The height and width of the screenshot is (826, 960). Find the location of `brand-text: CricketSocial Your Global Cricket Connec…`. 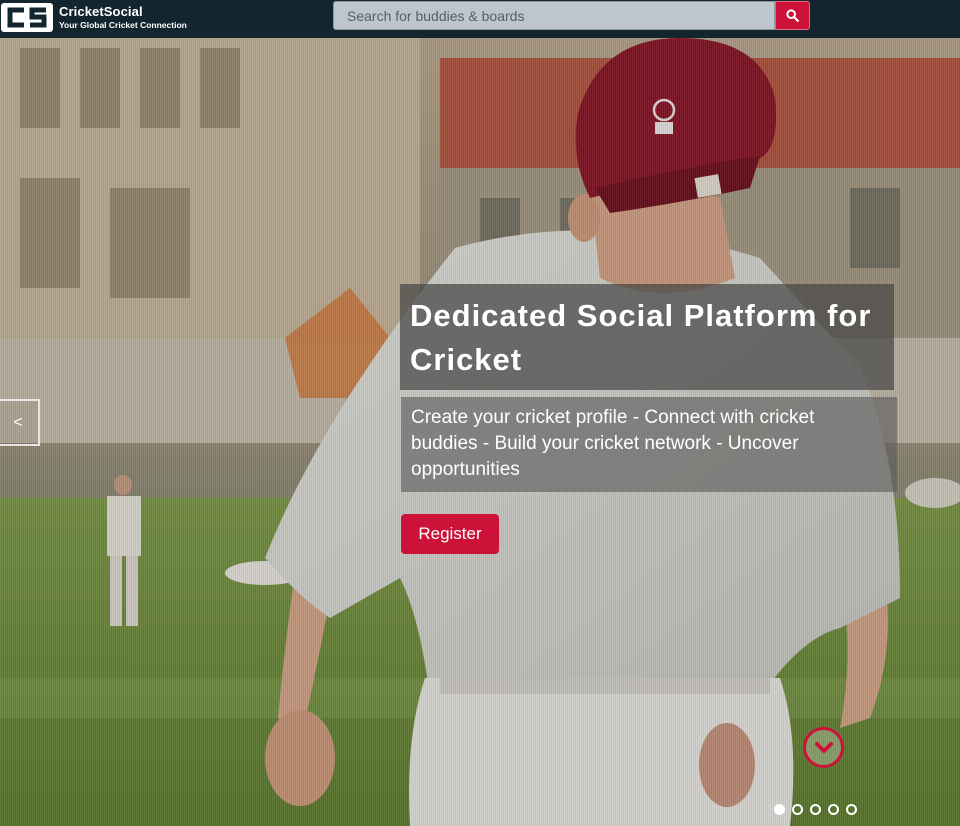

brand-text: CricketSocial Your Global Cricket Connec… is located at coordinates (123, 17).